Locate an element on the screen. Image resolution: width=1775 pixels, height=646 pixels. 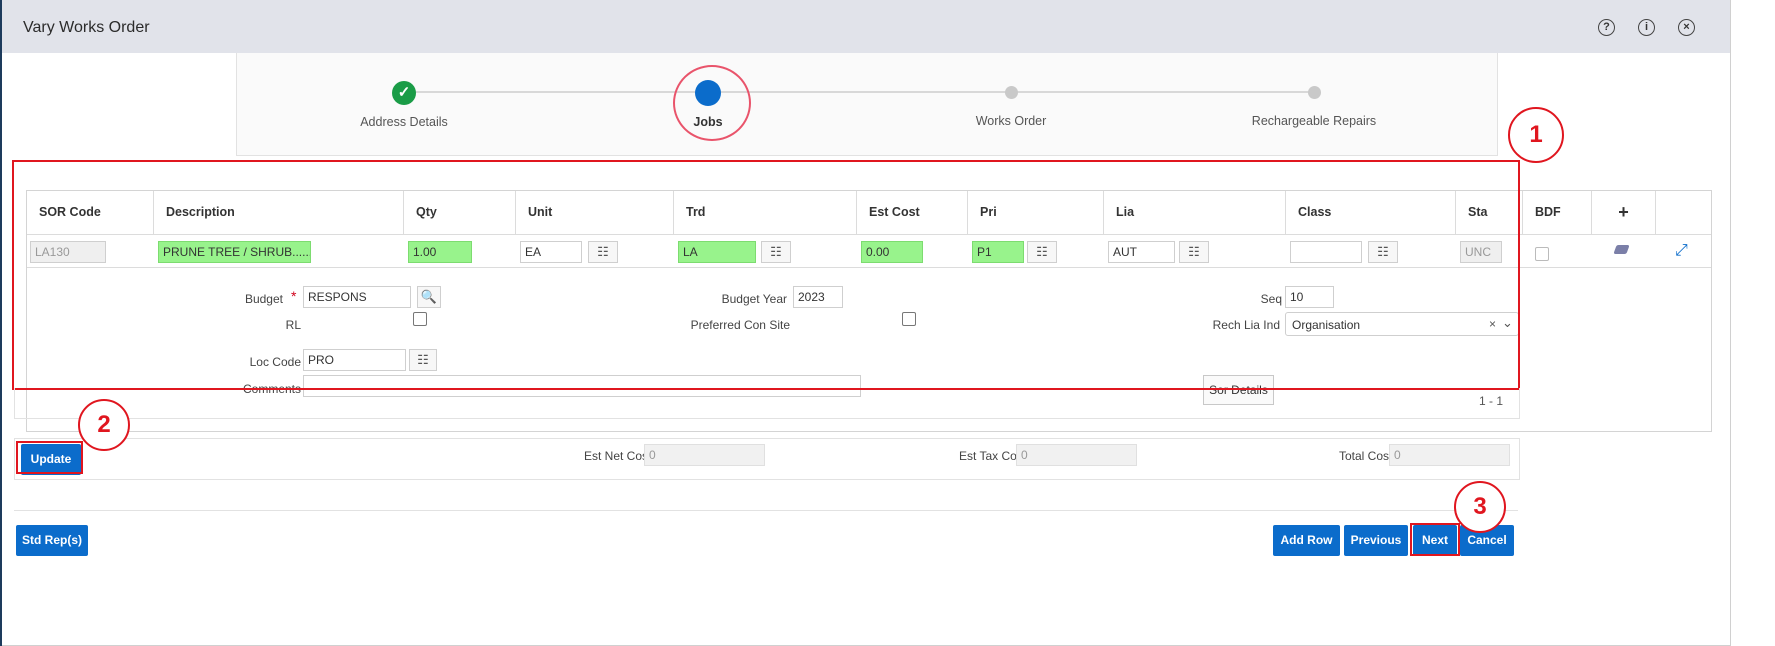
dialog-title: Vary Works Order is located at coordinates (86, 27).